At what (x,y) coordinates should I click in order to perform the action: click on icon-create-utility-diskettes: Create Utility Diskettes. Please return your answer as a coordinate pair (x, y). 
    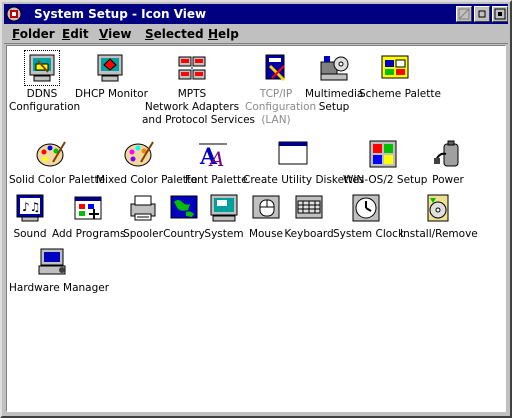
    Looking at the image, I should click on (304, 162).